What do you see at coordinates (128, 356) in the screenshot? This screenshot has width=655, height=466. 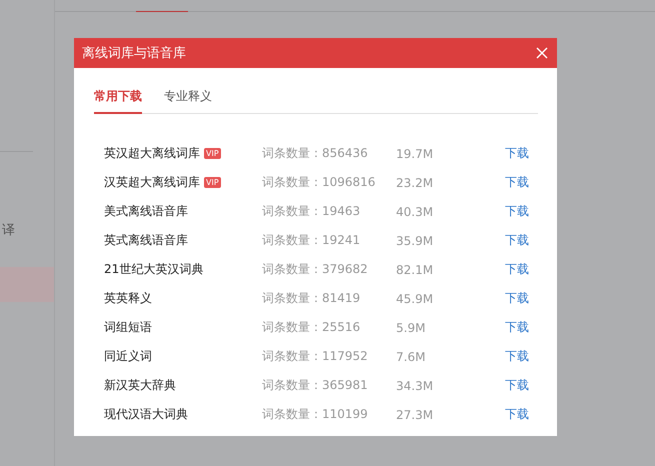 I see `dictionary-name: 同近义词` at bounding box center [128, 356].